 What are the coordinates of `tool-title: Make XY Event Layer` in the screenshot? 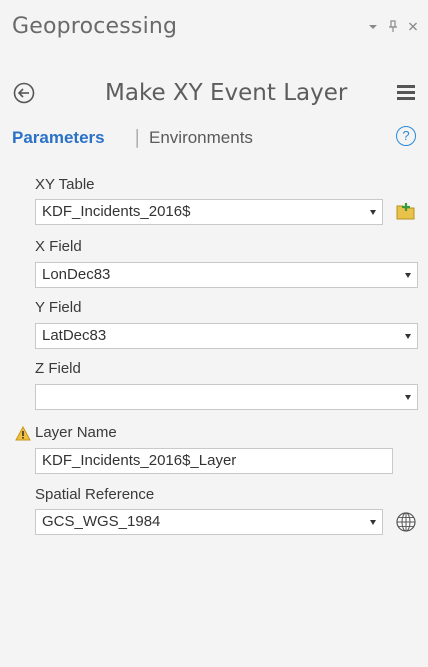 It's located at (226, 93).